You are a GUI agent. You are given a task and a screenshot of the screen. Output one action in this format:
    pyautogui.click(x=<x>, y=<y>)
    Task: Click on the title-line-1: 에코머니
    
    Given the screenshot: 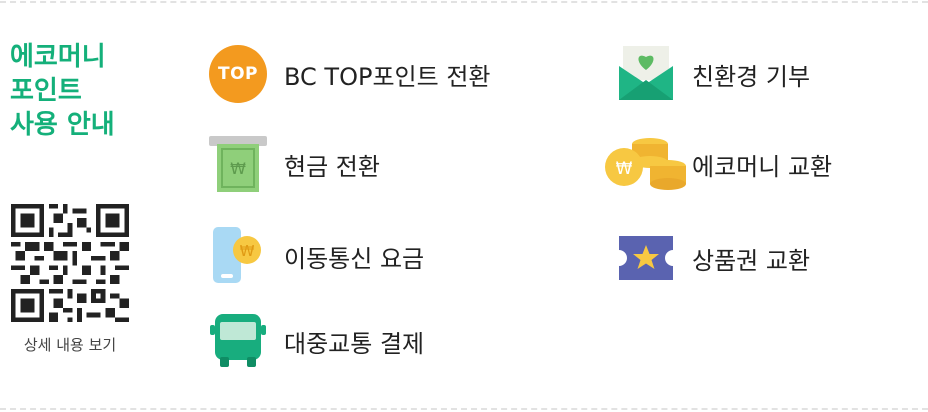 What is the action you would take?
    pyautogui.click(x=58, y=57)
    